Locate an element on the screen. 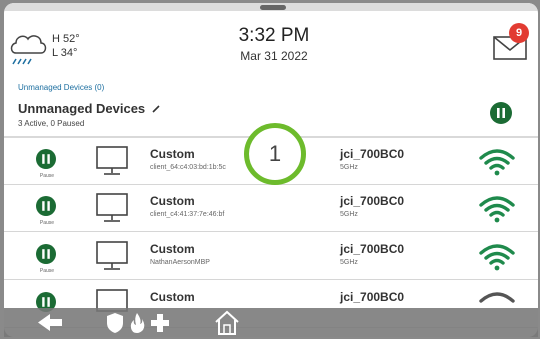 This screenshot has height=339, width=540. clock: 3:32 PM Mar 31 2022 is located at coordinates (274, 44).